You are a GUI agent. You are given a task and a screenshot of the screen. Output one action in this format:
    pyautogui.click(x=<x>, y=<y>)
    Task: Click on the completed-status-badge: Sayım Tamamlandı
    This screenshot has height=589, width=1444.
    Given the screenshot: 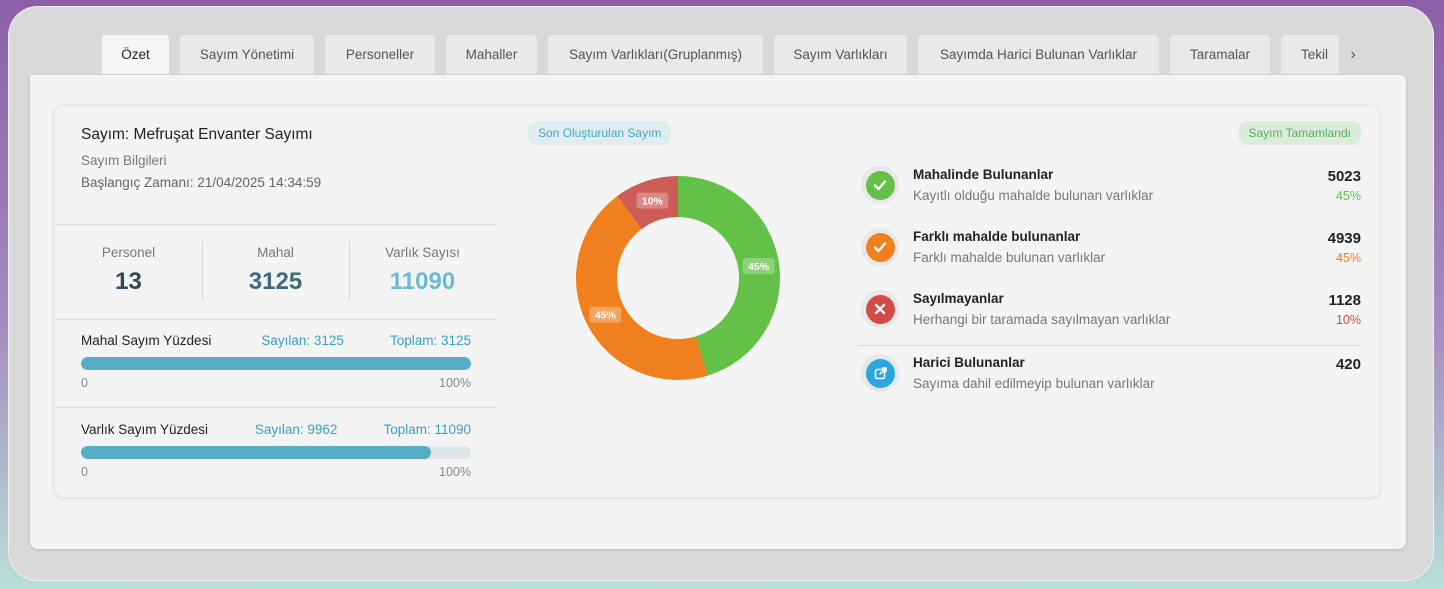 What is the action you would take?
    pyautogui.click(x=1299, y=133)
    